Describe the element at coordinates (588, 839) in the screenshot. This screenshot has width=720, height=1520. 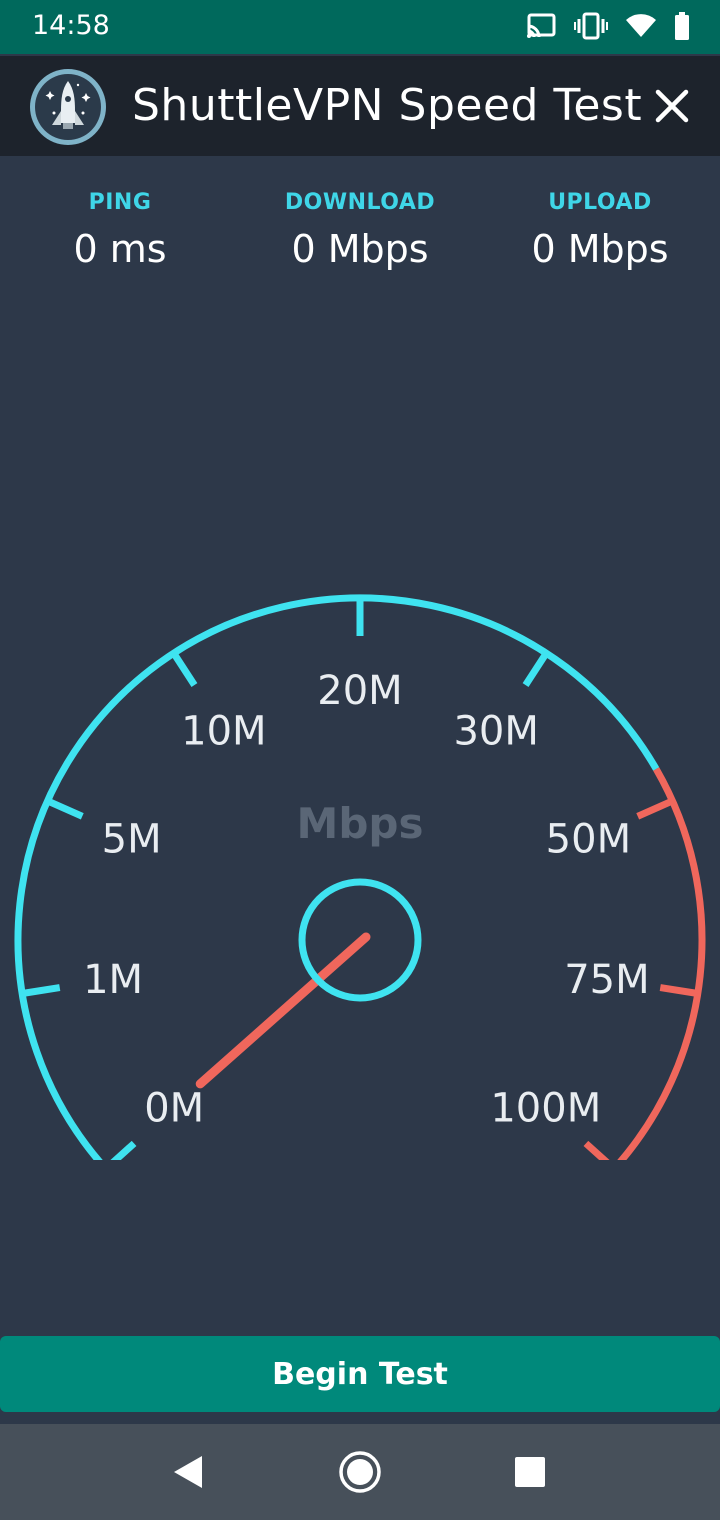
I see `gauge-tick-label: 50M` at that location.